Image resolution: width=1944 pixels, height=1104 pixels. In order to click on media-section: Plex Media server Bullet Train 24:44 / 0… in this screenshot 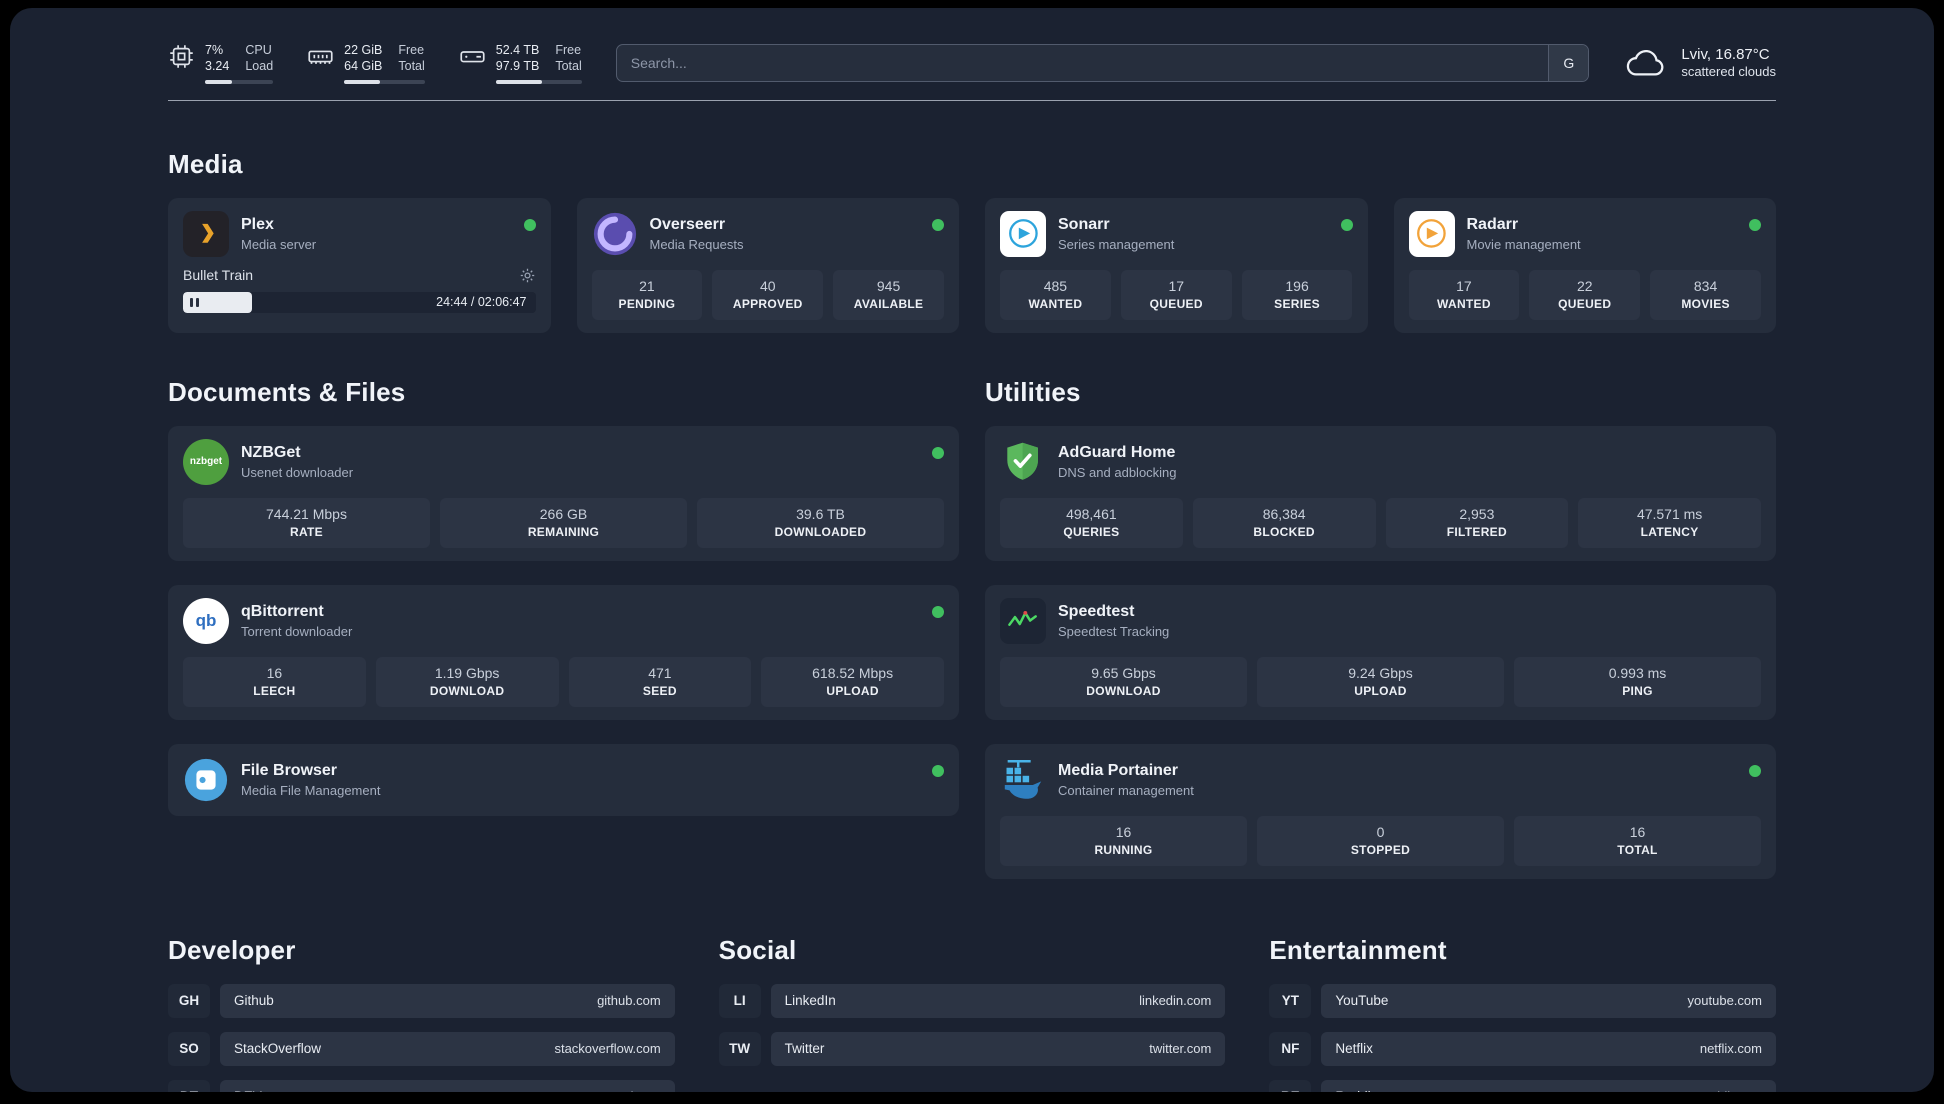, I will do `click(972, 265)`.